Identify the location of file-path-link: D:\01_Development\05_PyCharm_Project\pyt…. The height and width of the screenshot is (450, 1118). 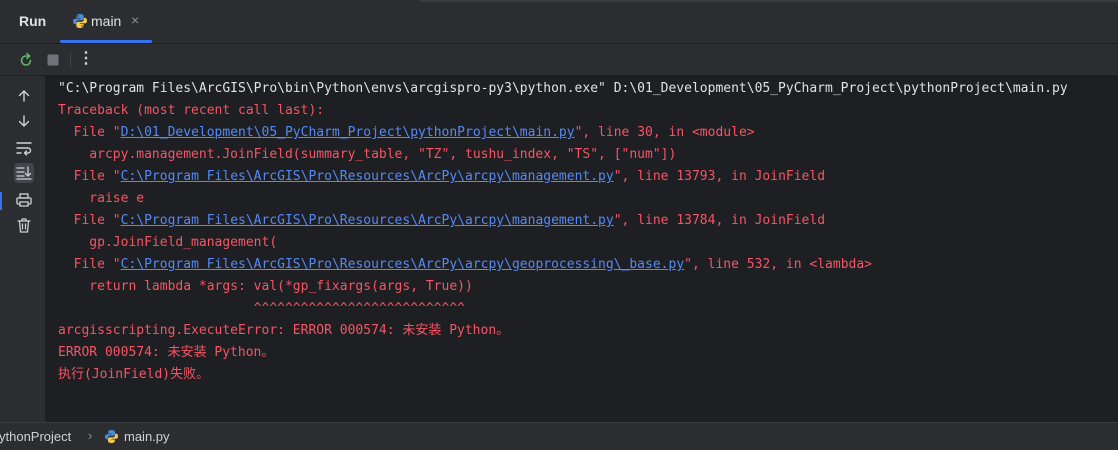
(348, 132).